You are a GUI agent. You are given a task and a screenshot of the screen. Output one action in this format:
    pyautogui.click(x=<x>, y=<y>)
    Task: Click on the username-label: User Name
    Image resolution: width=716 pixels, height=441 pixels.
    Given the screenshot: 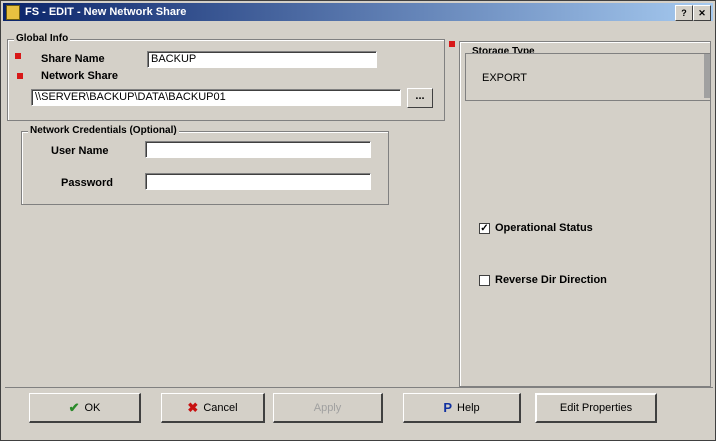 What is the action you would take?
    pyautogui.click(x=80, y=151)
    